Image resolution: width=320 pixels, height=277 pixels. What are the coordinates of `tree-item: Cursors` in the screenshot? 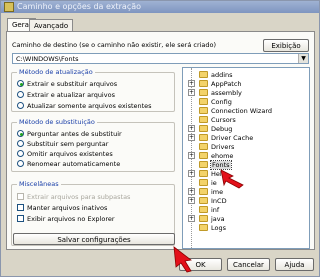 It's located at (246, 120).